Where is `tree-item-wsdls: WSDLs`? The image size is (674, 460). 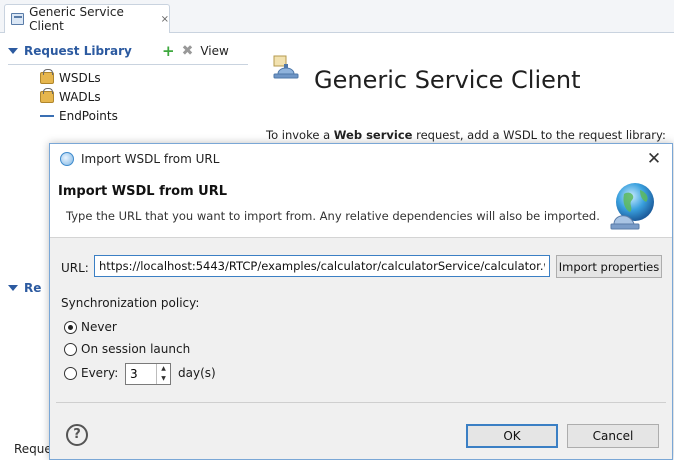
tree-item-wsdls: WSDLs is located at coordinates (70, 77).